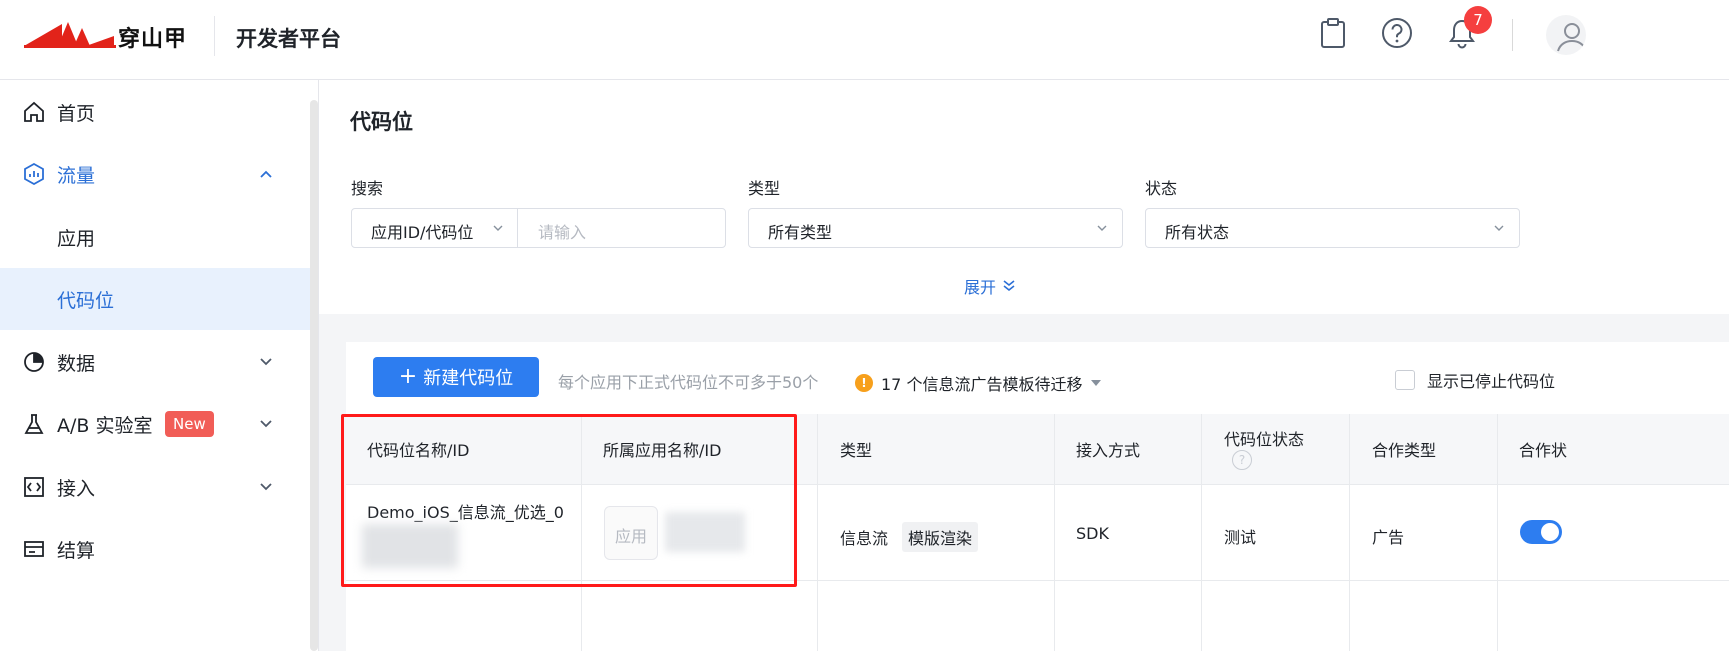 Image resolution: width=1729 pixels, height=651 pixels. Describe the element at coordinates (864, 383) in the screenshot. I see `warning-icon: !` at that location.